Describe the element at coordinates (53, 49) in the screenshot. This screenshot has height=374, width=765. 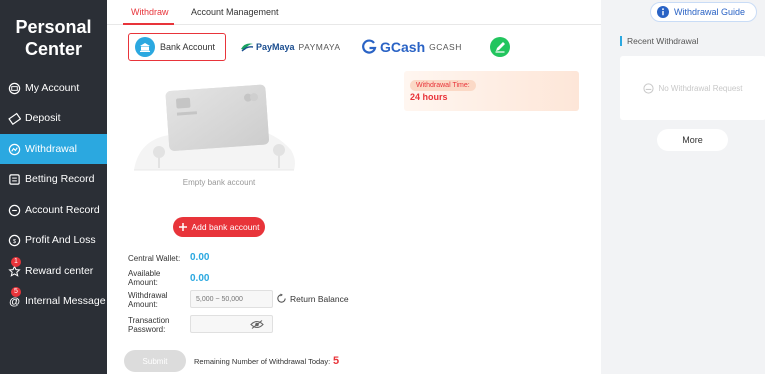
I see `sidebar-title-line2: Center` at that location.